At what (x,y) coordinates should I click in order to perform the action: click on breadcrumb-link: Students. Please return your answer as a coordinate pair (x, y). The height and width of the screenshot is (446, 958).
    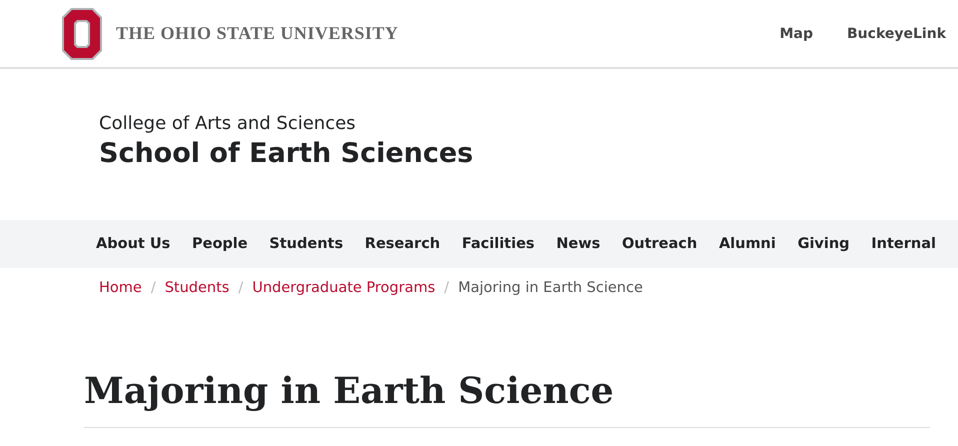
    Looking at the image, I should click on (197, 288).